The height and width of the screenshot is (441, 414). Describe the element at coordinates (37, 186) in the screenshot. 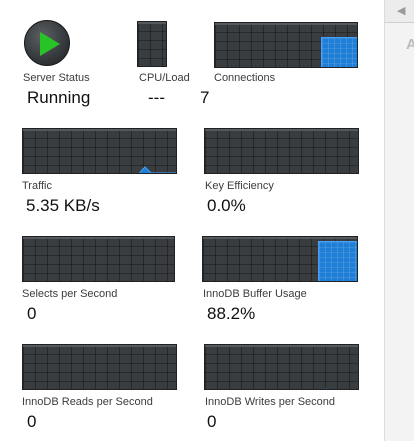

I see `traffic-label: Traffic` at that location.